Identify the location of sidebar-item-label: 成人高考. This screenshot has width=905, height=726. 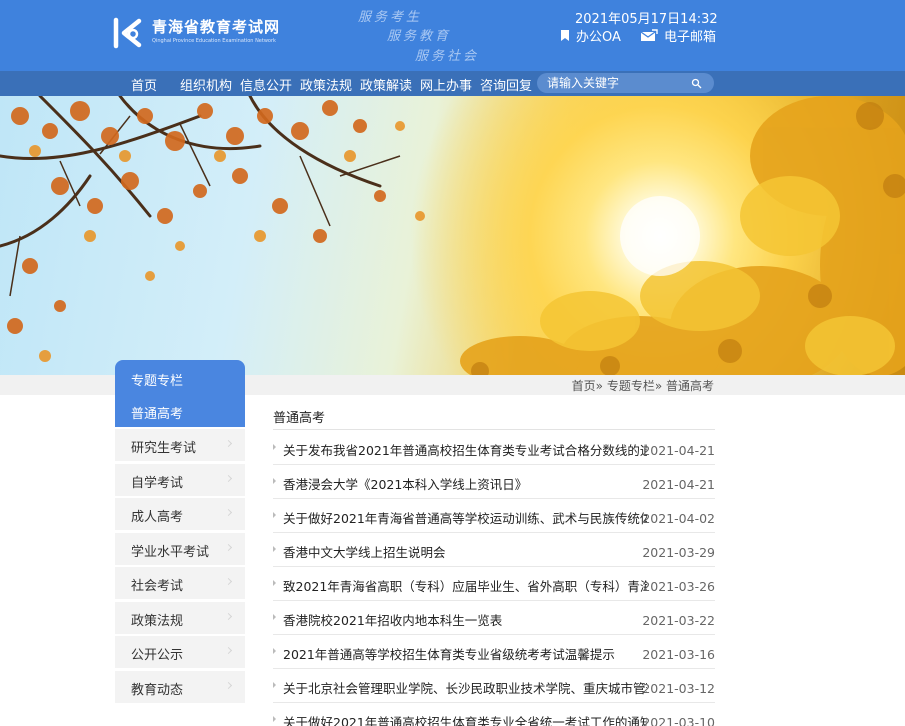
(157, 517).